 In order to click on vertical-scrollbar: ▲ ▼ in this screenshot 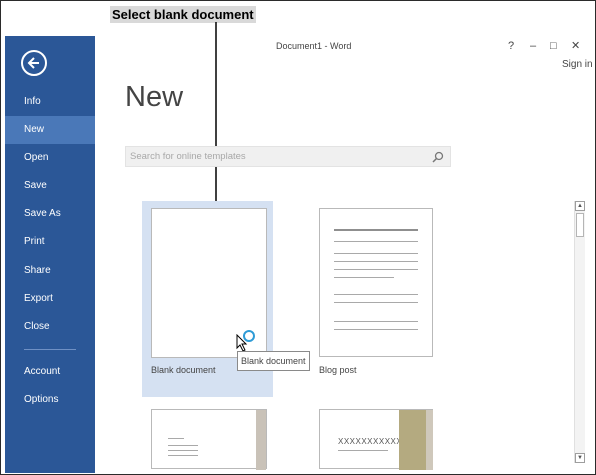, I will do `click(579, 332)`.